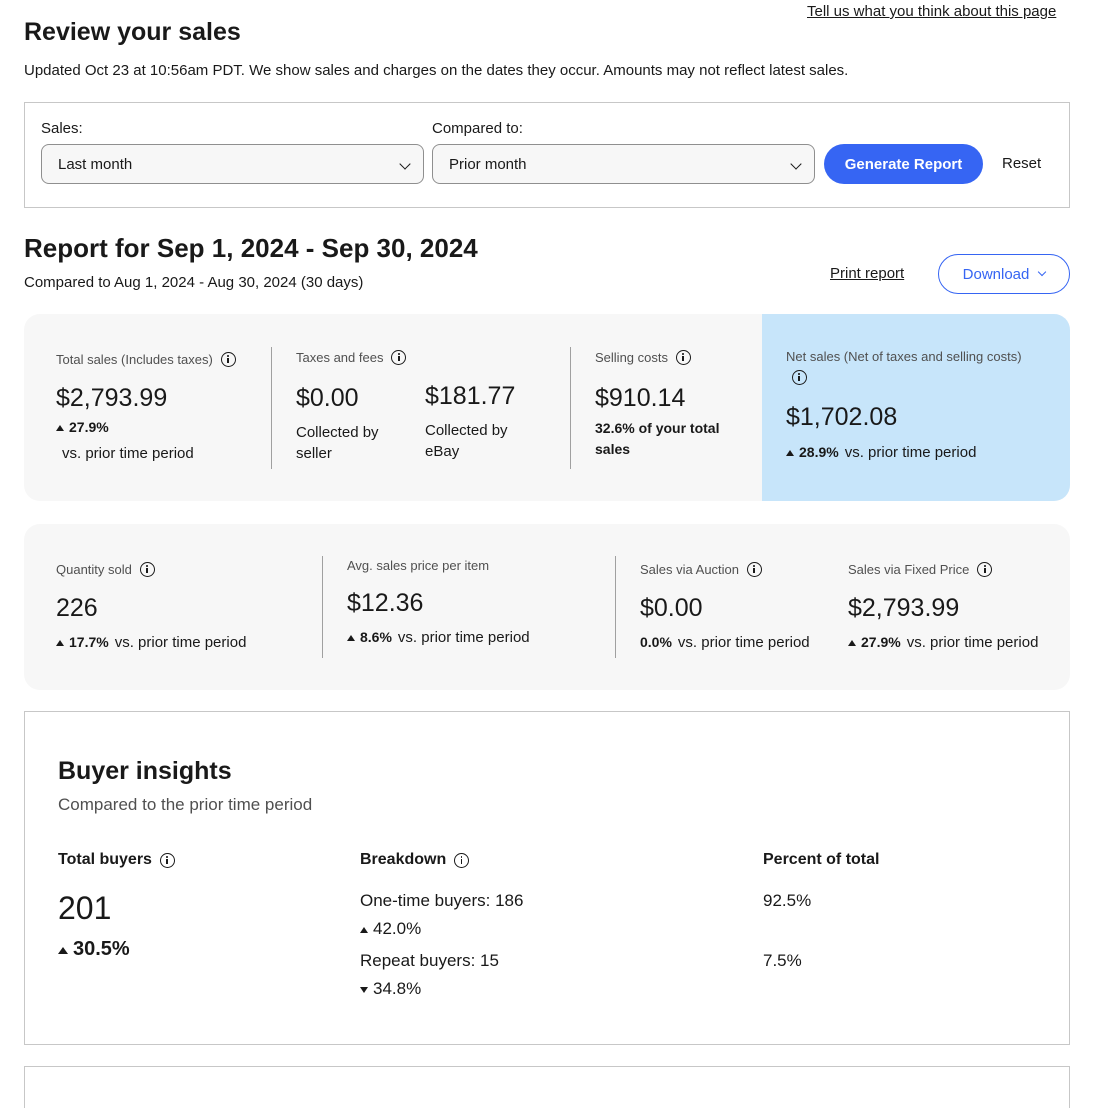 This screenshot has width=1108, height=1108. Describe the element at coordinates (671, 608) in the screenshot. I see `auction-sales-value: $0.00` at that location.